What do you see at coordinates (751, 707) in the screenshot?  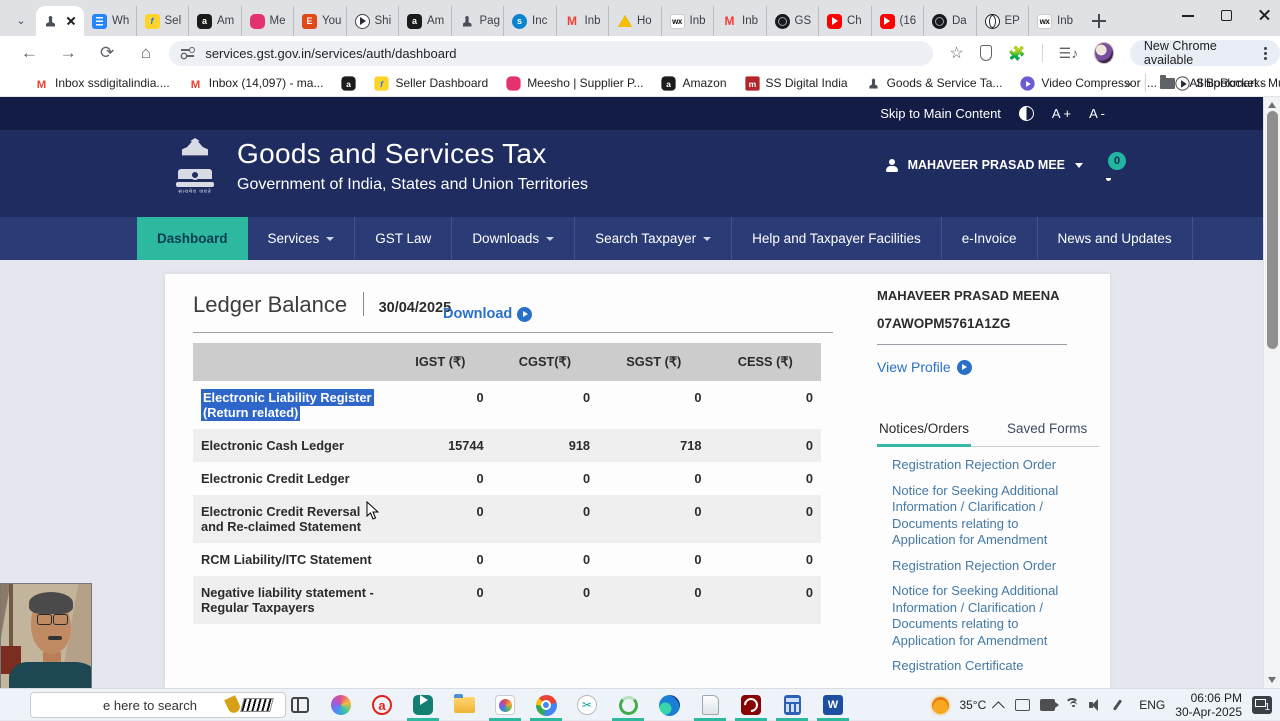 I see `acrobat-taskbar-icon` at bounding box center [751, 707].